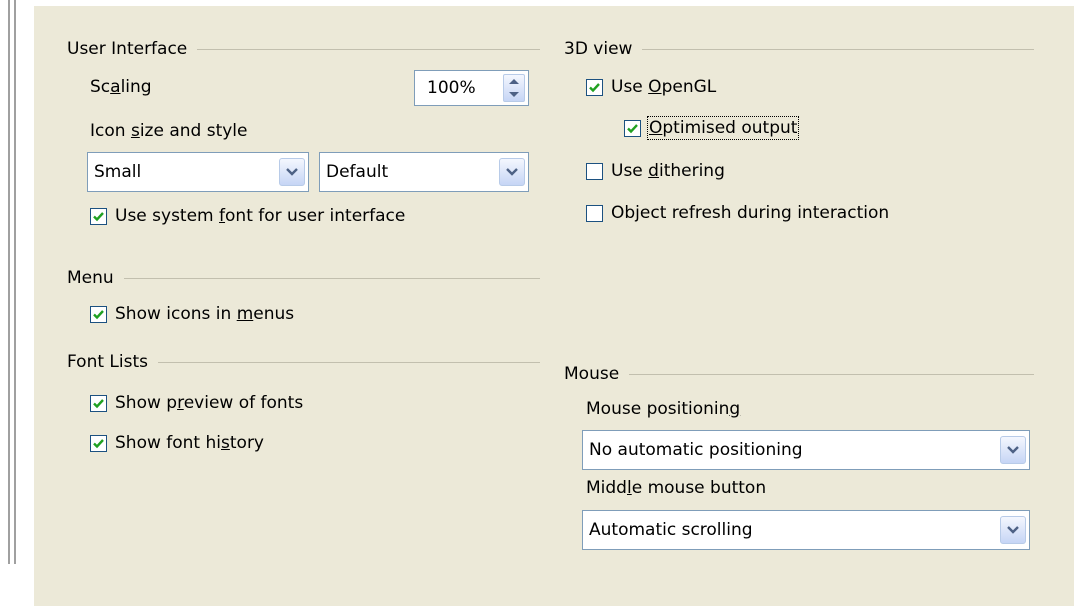 The image size is (1086, 606). Describe the element at coordinates (205, 314) in the screenshot. I see `show-icons-in-menus-label: Show icons in menus` at that location.